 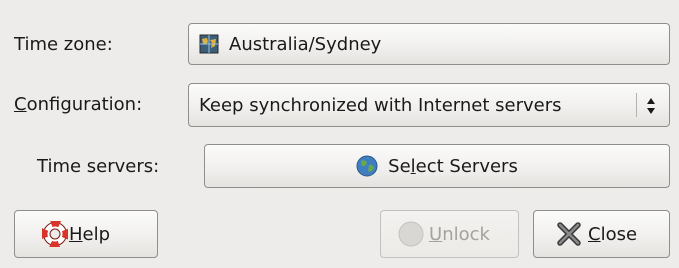 I want to click on time-zone-label: Time zone:, so click(x=63, y=44).